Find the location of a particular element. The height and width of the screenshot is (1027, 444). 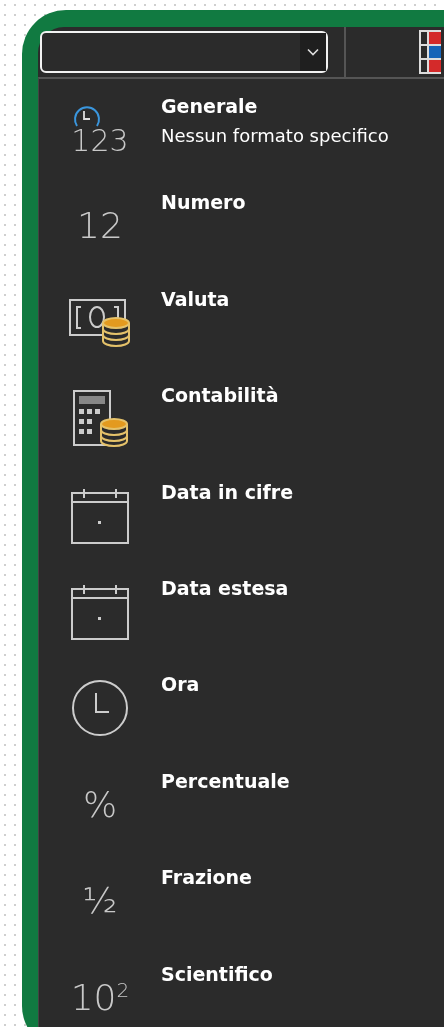

number-glyph-icon: 10$^{2}$ is located at coordinates (100, 997).